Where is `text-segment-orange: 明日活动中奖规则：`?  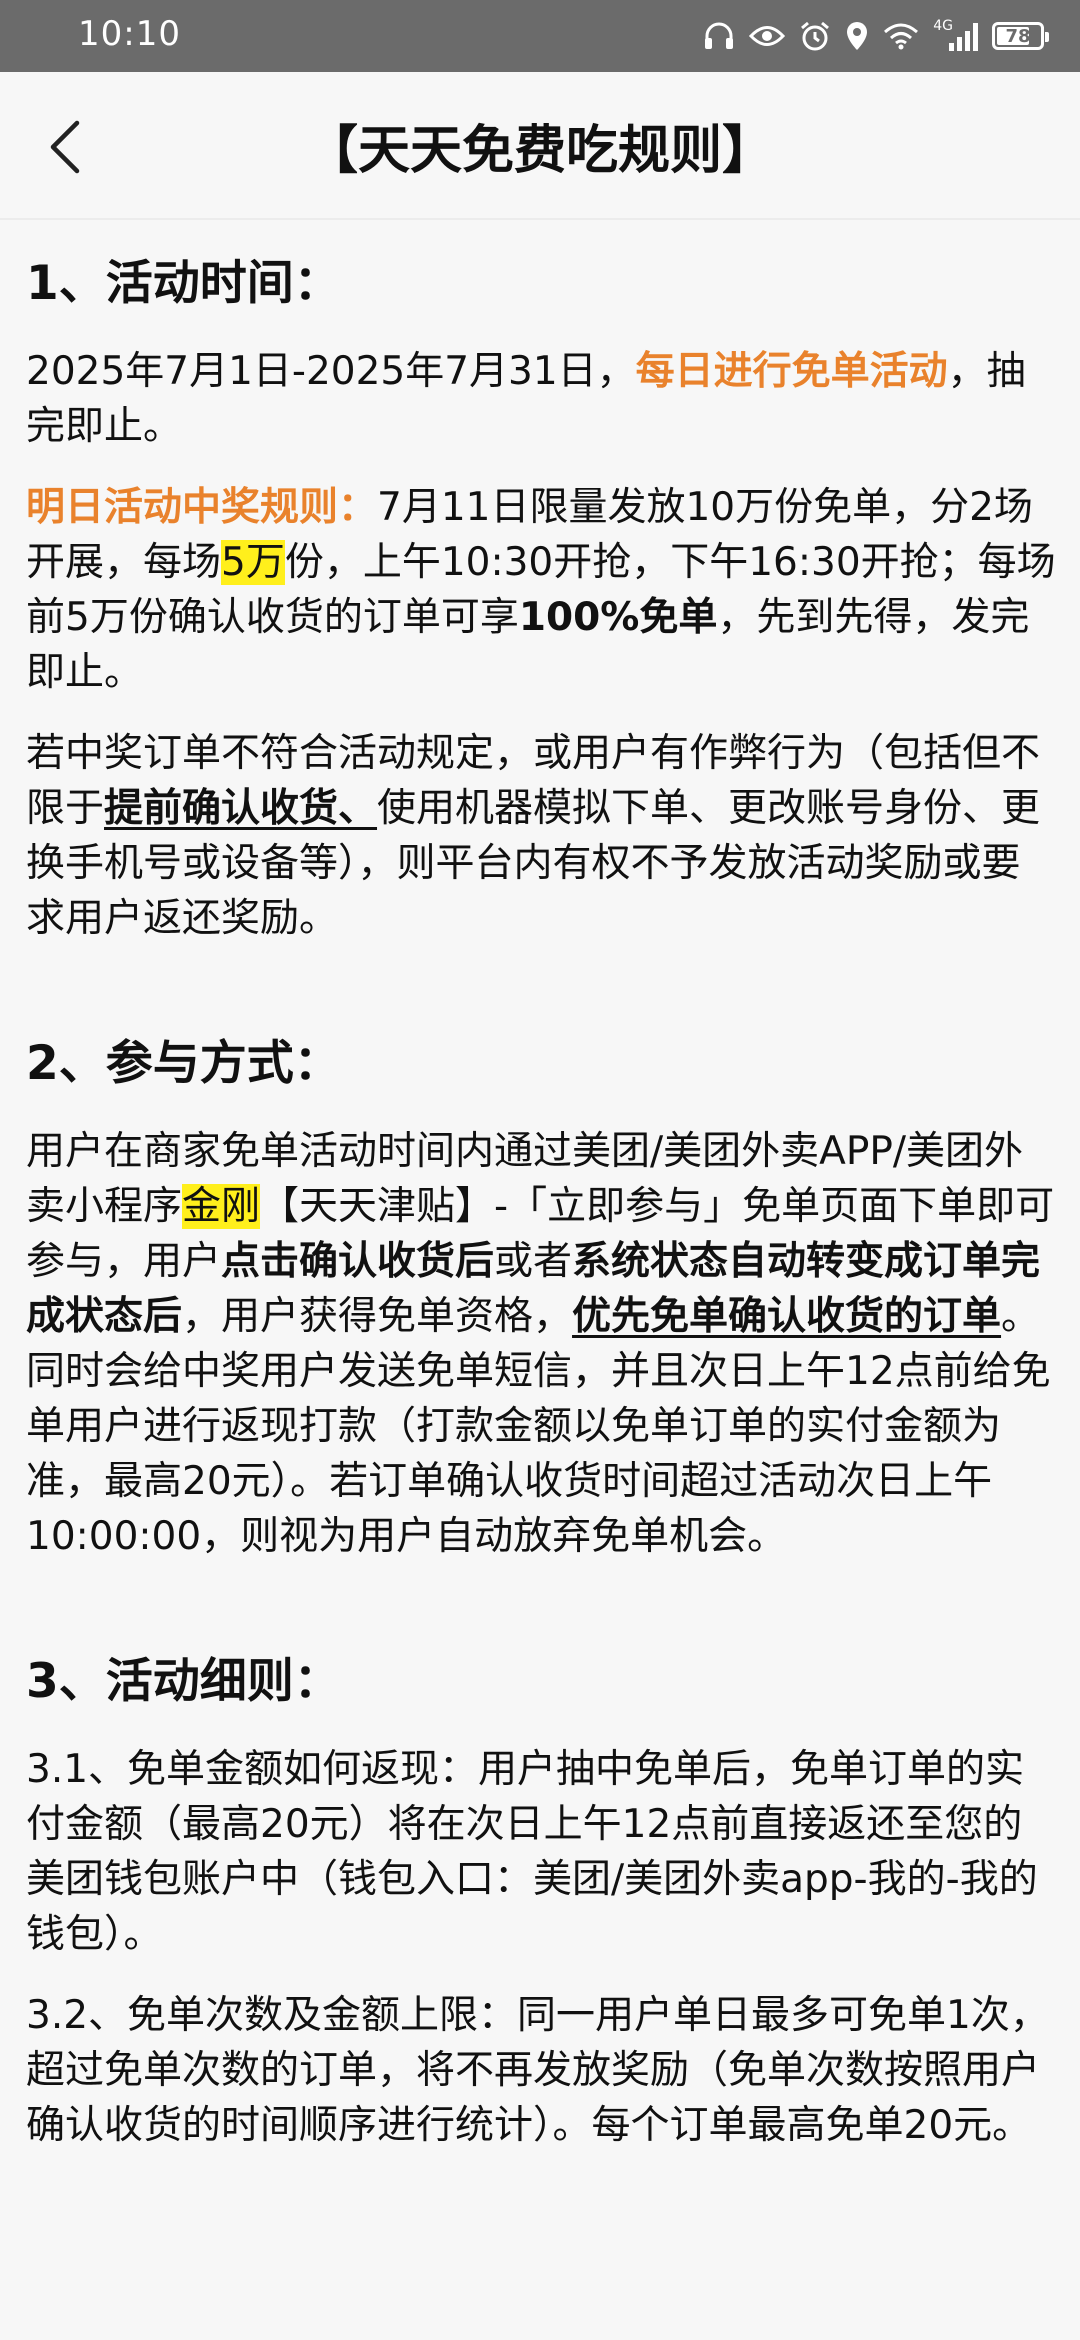
text-segment-orange: 明日活动中奖规则： is located at coordinates (202, 507).